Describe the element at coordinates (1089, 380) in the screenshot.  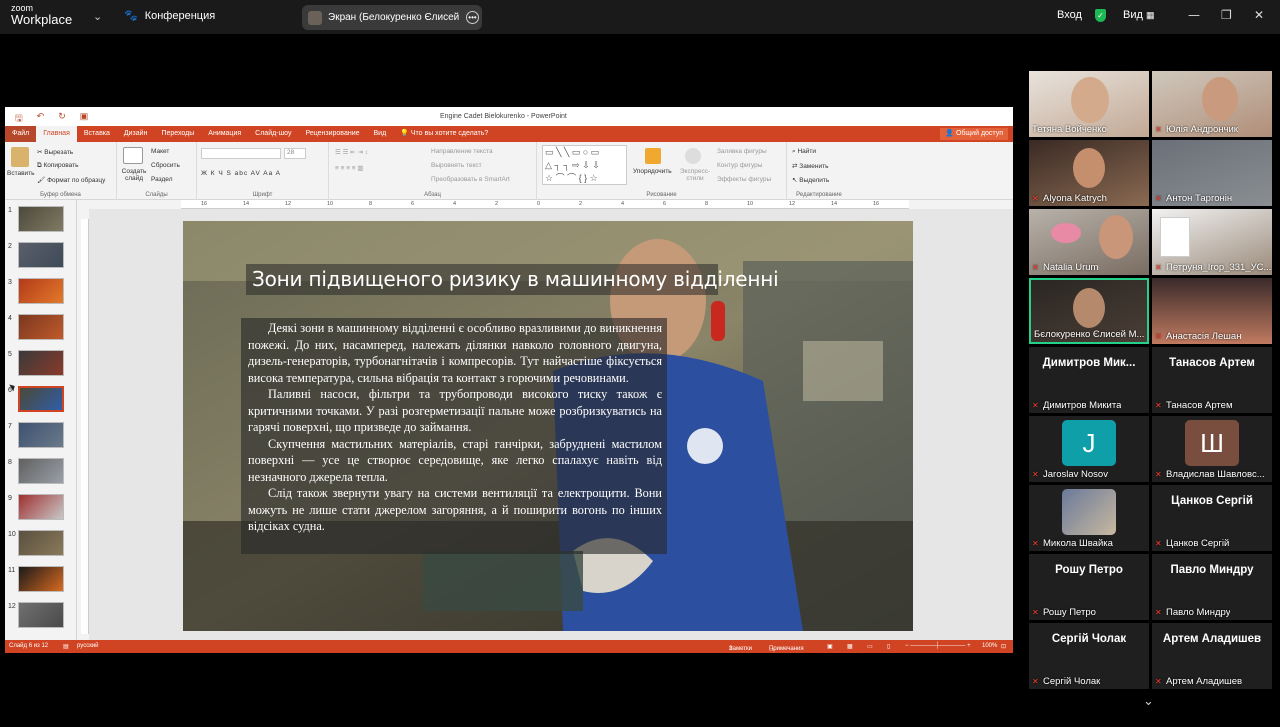
I see `participant-tile: Димитров Мик... ✕ Димитров Микита` at that location.